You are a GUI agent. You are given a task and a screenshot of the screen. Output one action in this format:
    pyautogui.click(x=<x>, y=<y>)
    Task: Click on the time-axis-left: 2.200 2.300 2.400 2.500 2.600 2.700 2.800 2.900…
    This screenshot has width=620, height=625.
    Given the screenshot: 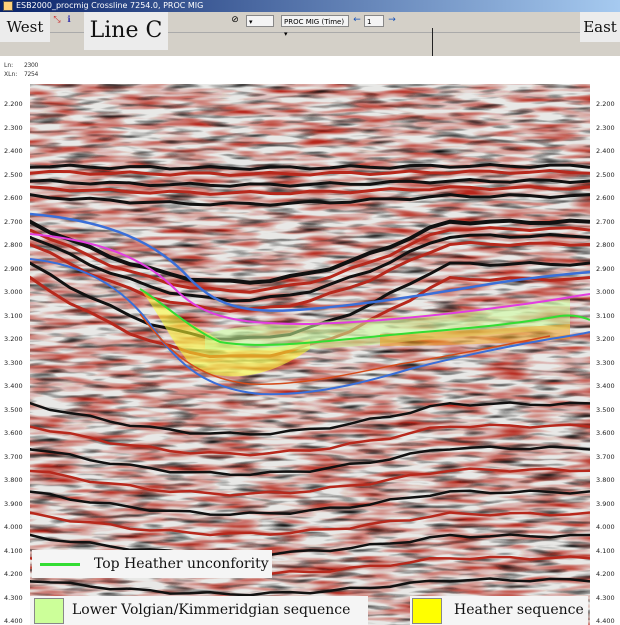 What is the action you would take?
    pyautogui.click(x=15, y=354)
    